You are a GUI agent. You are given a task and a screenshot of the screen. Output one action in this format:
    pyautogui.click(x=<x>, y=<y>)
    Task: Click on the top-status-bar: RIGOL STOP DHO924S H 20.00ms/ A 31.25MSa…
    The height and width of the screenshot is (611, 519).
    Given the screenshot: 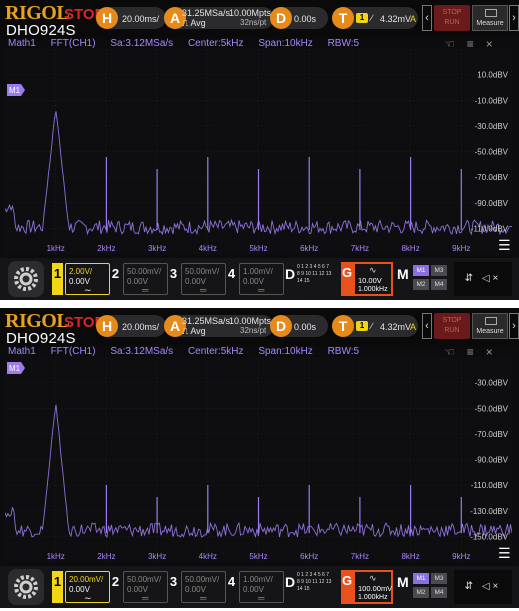 What is the action you would take?
    pyautogui.click(x=259, y=19)
    